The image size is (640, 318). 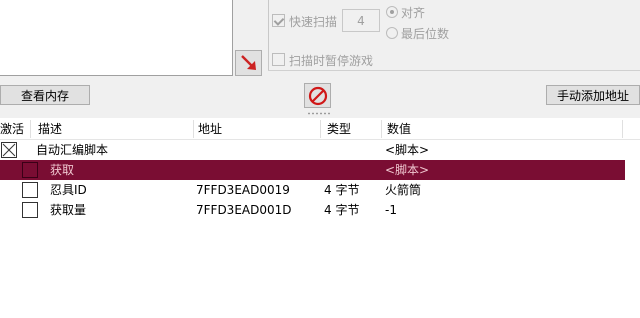 What do you see at coordinates (12, 128) in the screenshot?
I see `column-active: 激活` at bounding box center [12, 128].